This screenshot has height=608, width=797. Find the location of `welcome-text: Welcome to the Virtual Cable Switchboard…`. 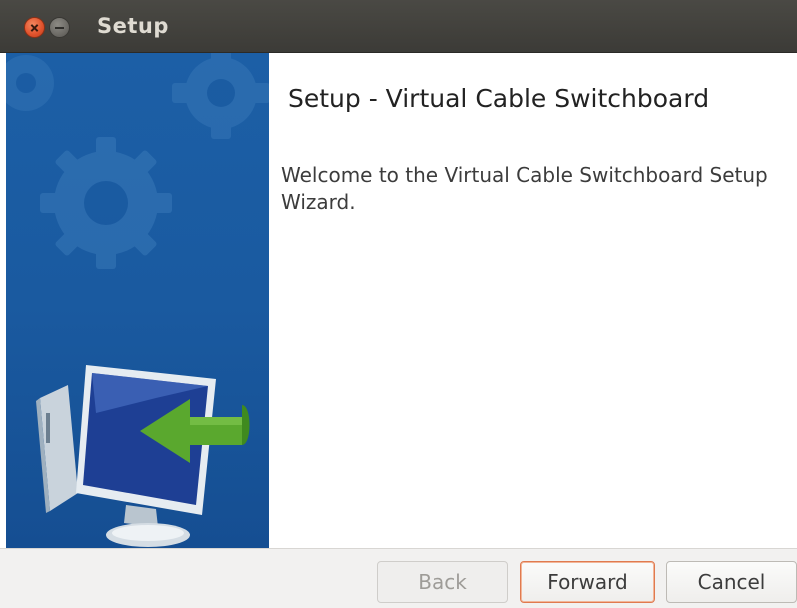

welcome-text: Welcome to the Virtual Cable Switchboard… is located at coordinates (524, 188).